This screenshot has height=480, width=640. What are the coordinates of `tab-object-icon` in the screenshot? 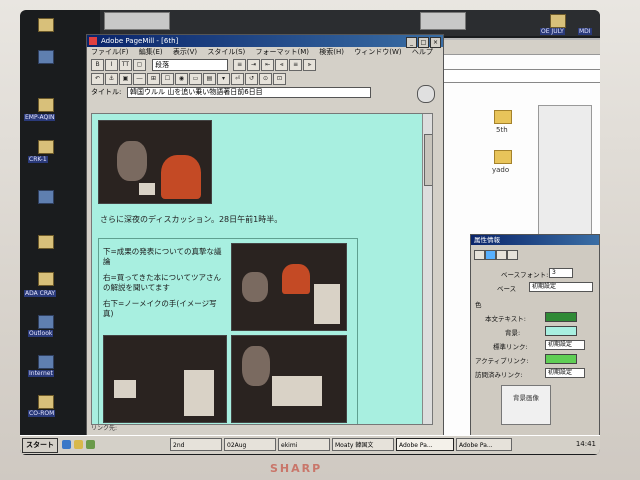 It's located at (501, 255).